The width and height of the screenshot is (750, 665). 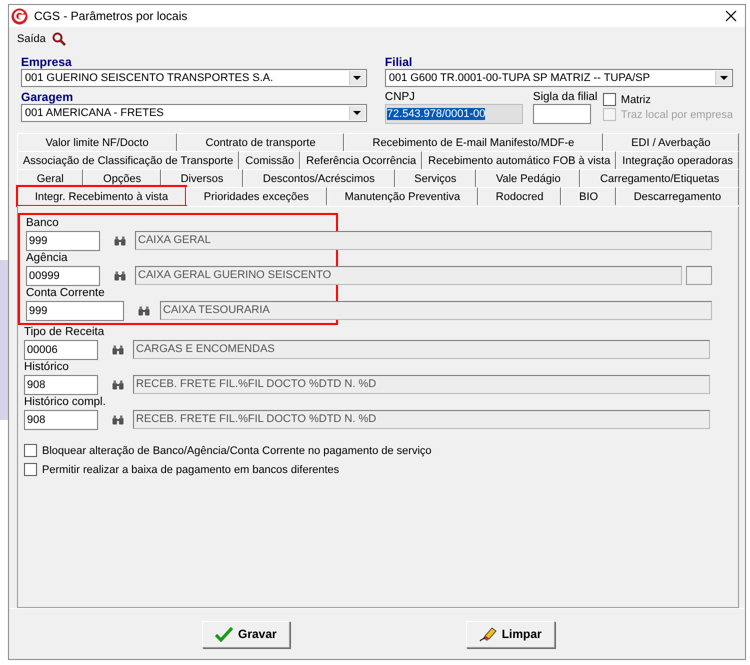 What do you see at coordinates (676, 114) in the screenshot?
I see `checkbox-label: Traz local por empresa` at bounding box center [676, 114].